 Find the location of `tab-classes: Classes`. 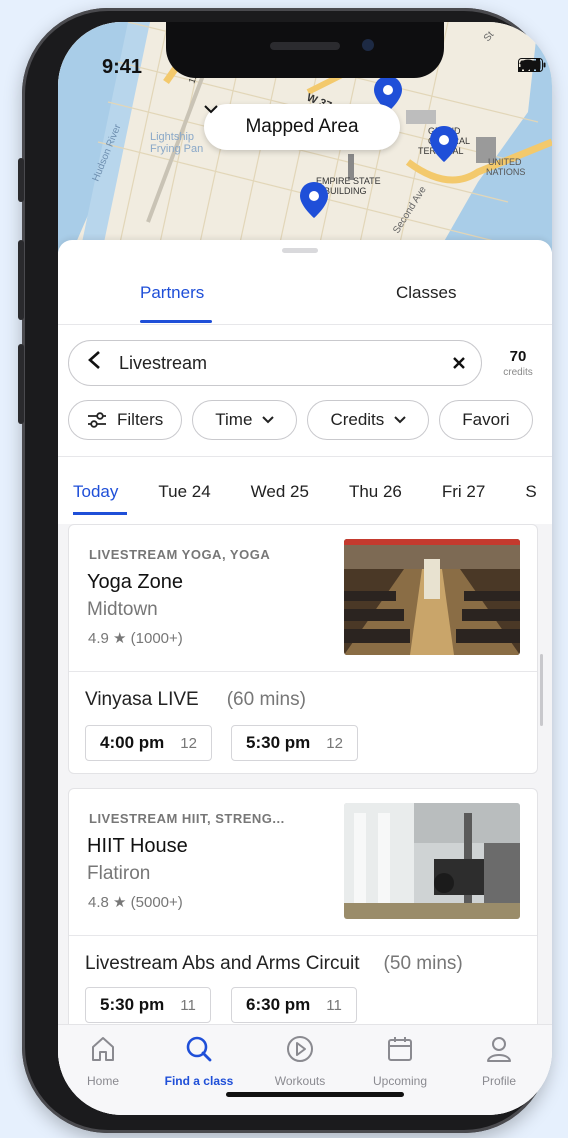

tab-classes: Classes is located at coordinates (426, 293).